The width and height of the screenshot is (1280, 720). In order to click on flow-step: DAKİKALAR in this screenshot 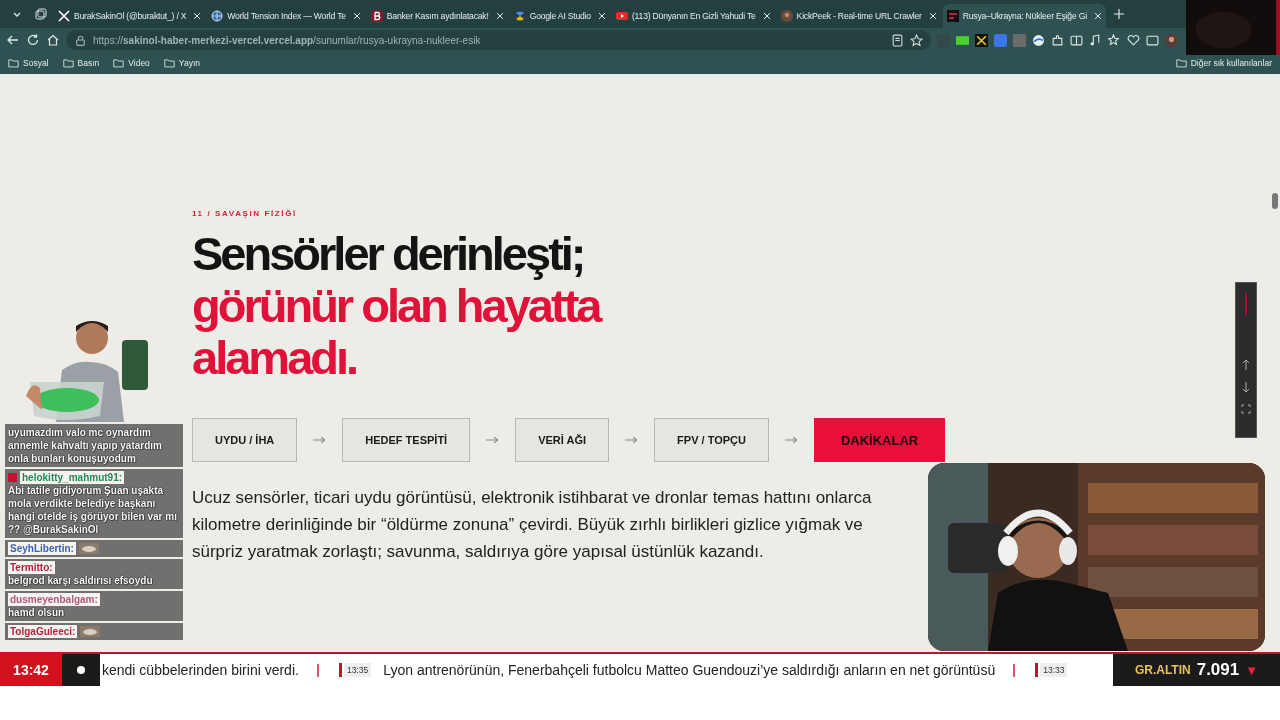, I will do `click(879, 440)`.